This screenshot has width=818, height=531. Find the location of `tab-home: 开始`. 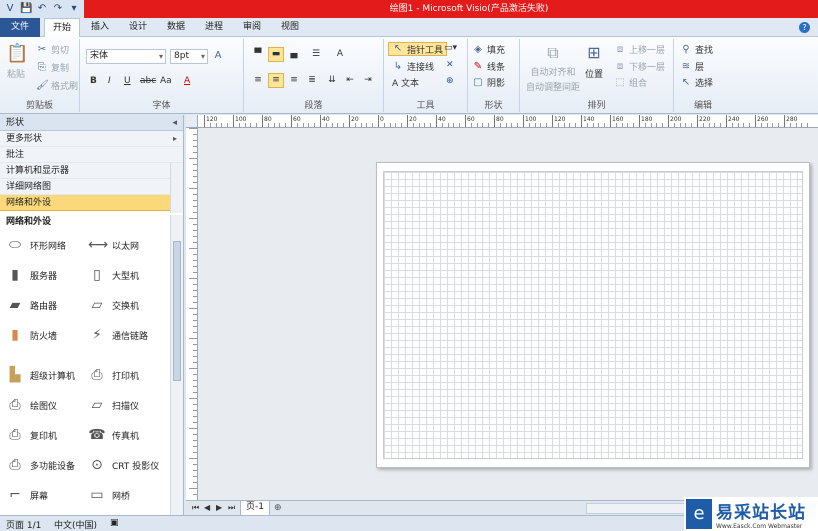

tab-home: 开始 is located at coordinates (62, 28).